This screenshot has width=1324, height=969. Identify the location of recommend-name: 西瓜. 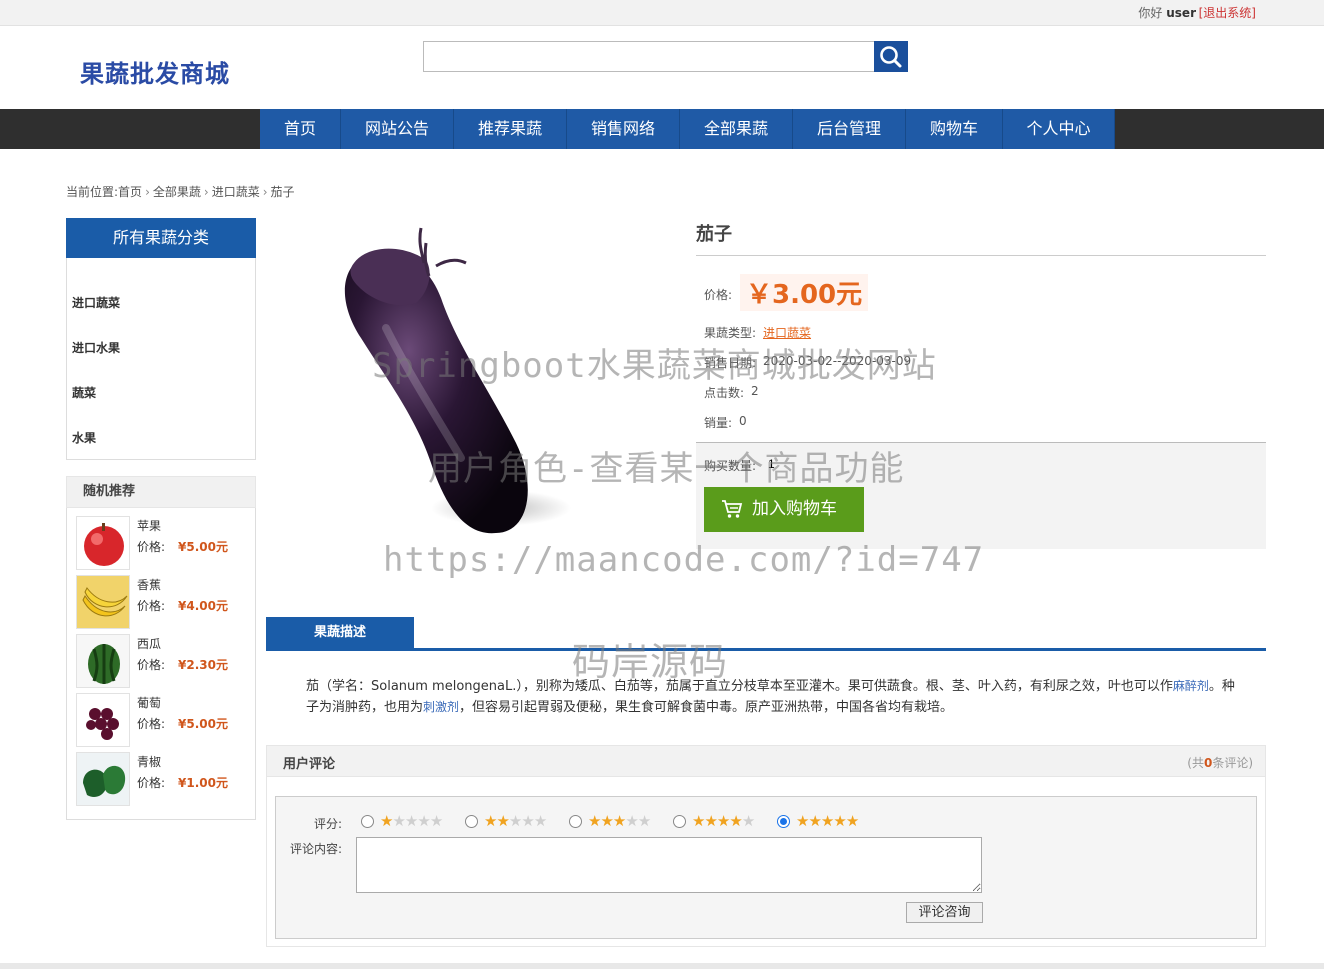
(149, 643).